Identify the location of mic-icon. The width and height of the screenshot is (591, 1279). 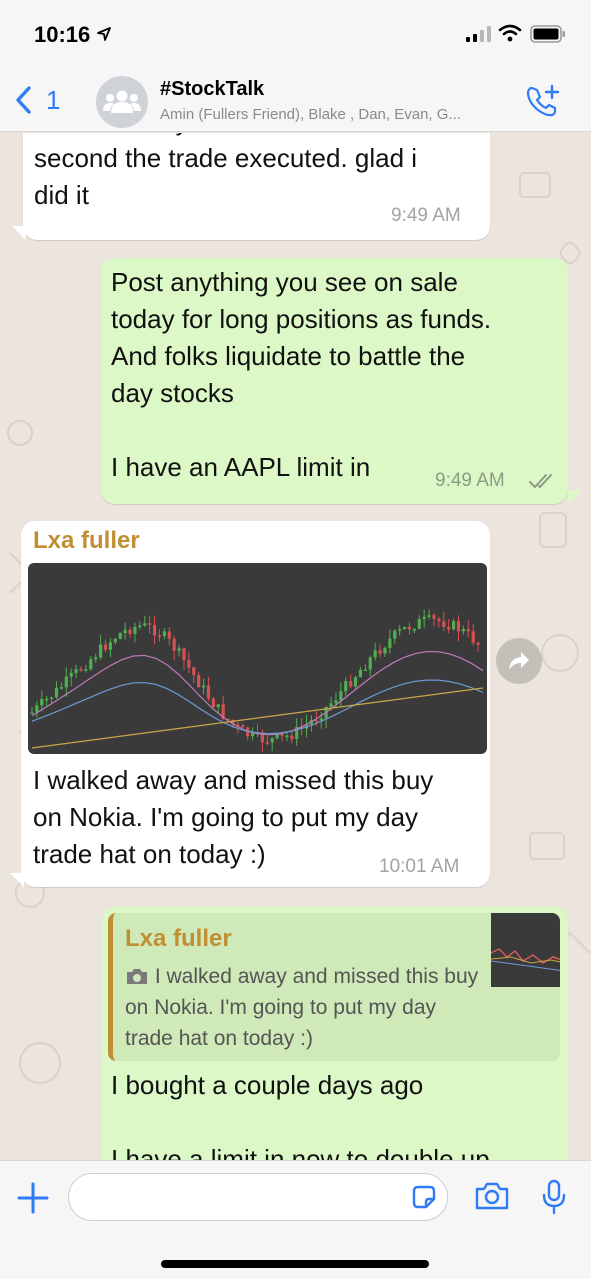
(554, 1197).